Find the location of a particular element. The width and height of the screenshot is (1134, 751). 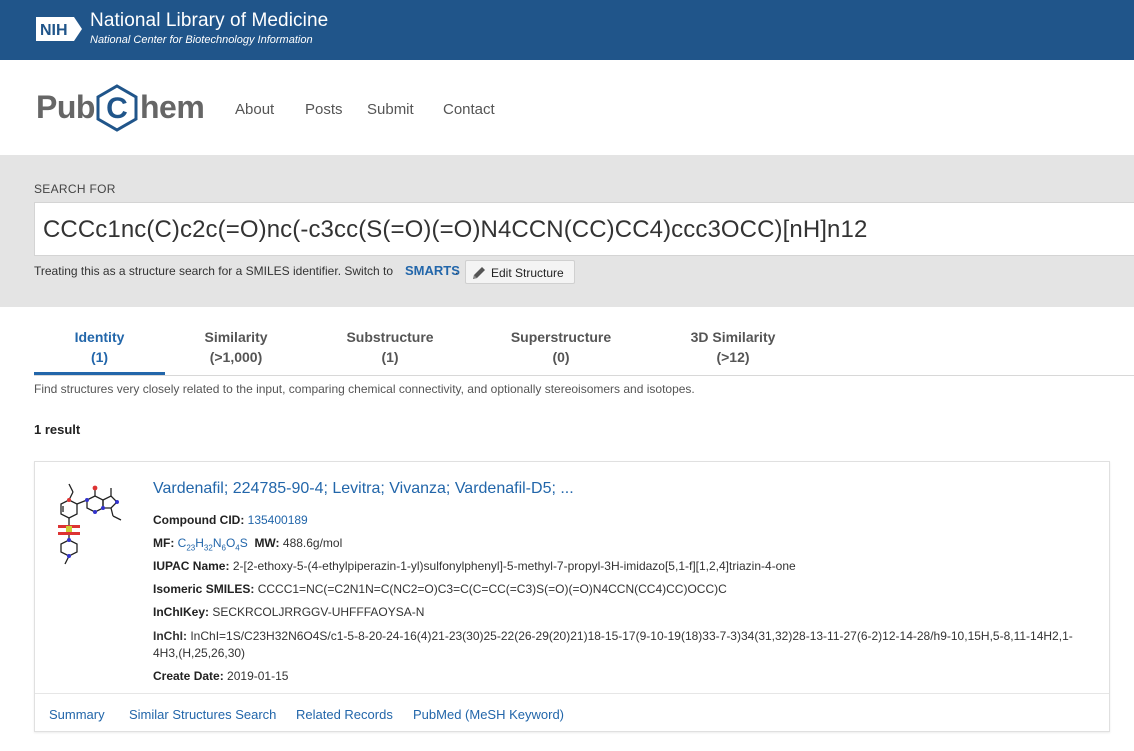

molecular-formula-link: C23H32N6O4S is located at coordinates (213, 544).